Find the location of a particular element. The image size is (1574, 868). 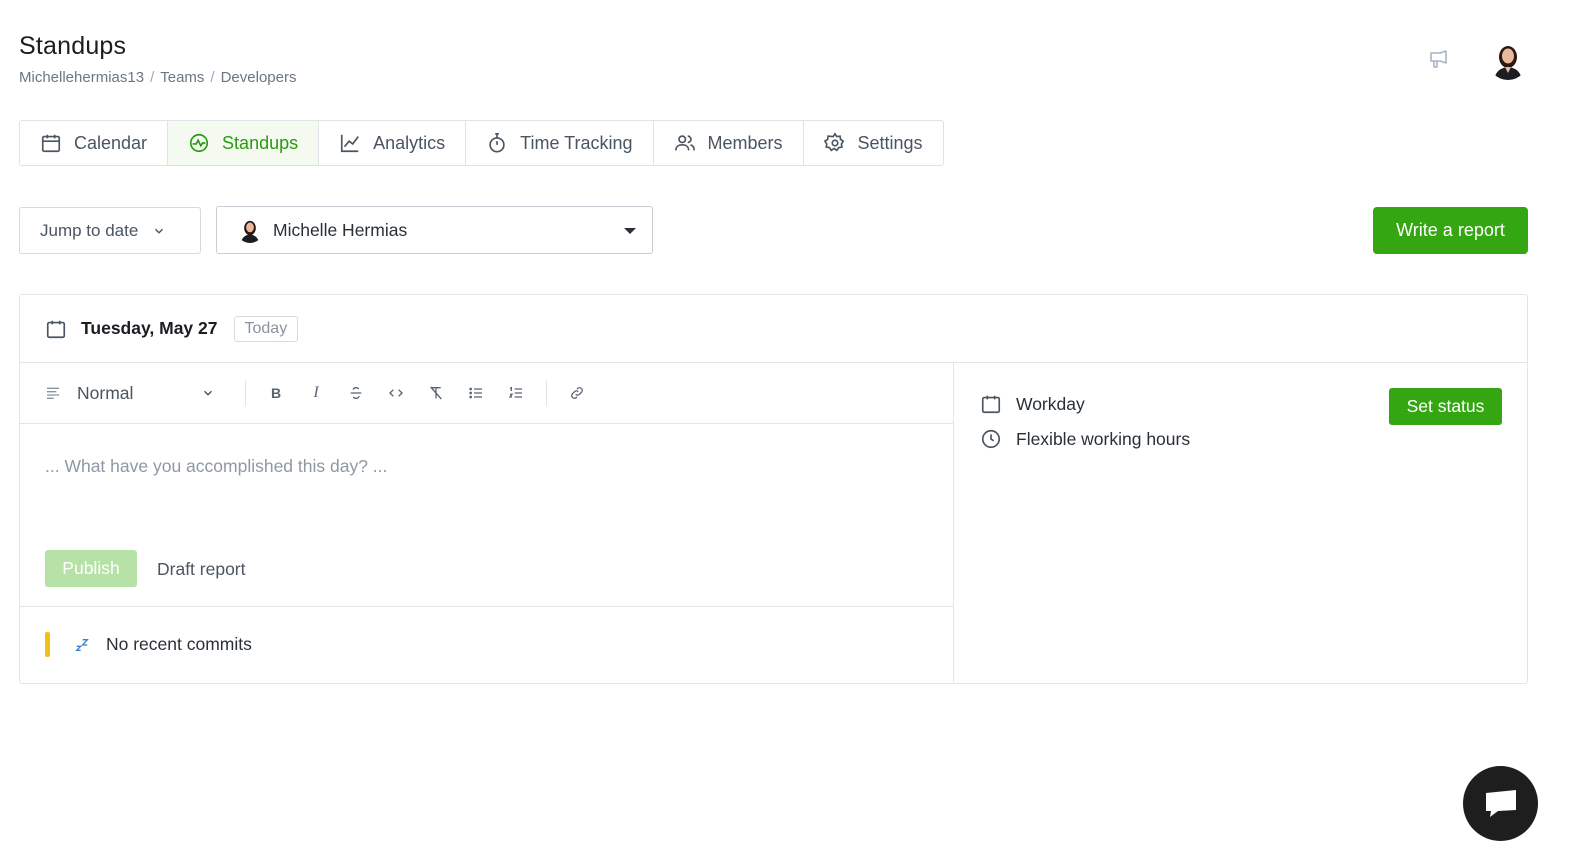

code-icon is located at coordinates (396, 393).